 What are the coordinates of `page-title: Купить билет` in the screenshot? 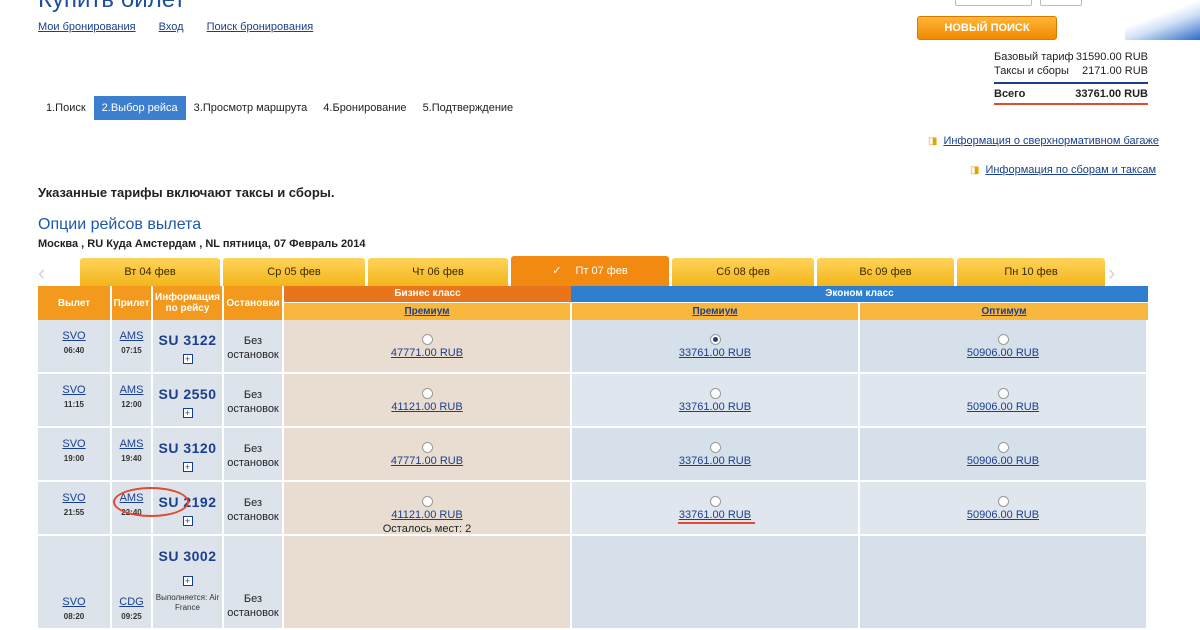 It's located at (111, 7).